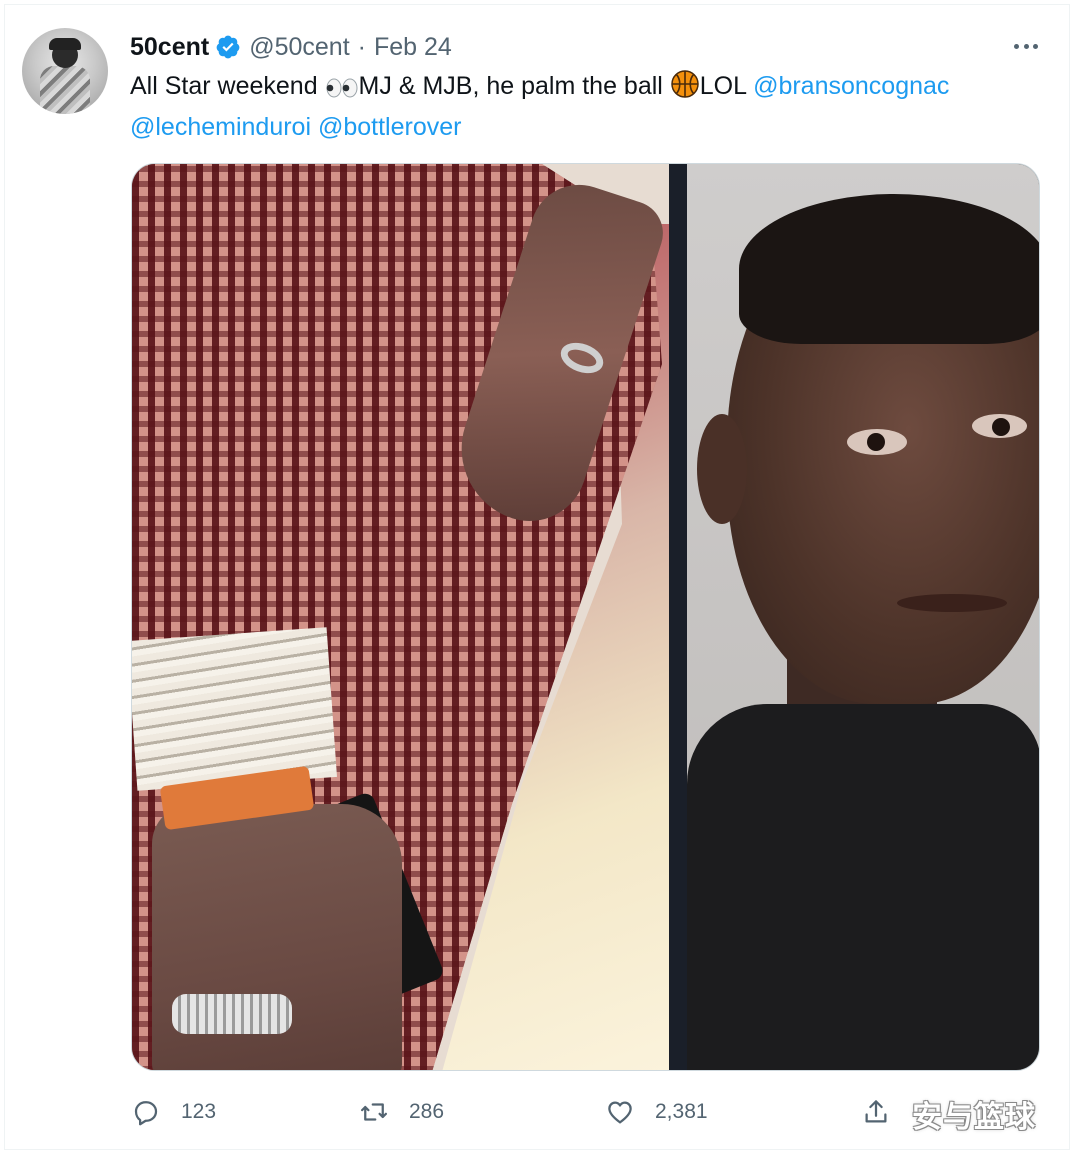 The width and height of the screenshot is (1074, 1154). What do you see at coordinates (173, 1112) in the screenshot?
I see `reply-button: 123` at bounding box center [173, 1112].